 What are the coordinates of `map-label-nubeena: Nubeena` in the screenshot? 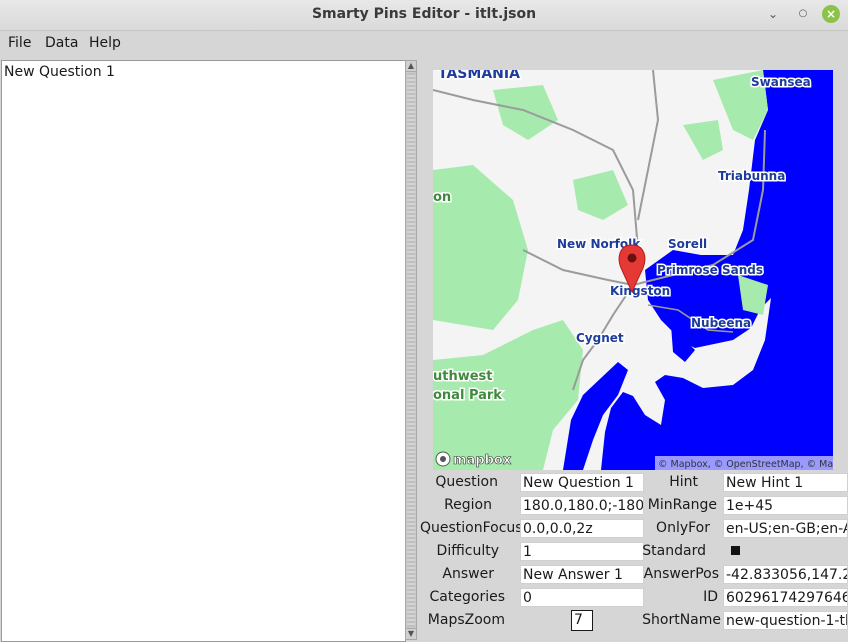 It's located at (721, 323).